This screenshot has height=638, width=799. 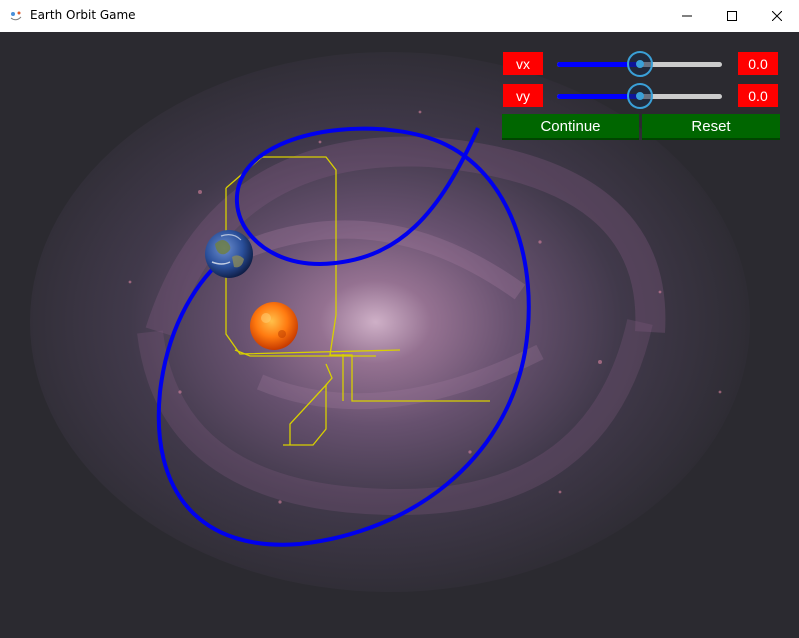 I want to click on title-bar: Earth Orbit Game, so click(x=399, y=16).